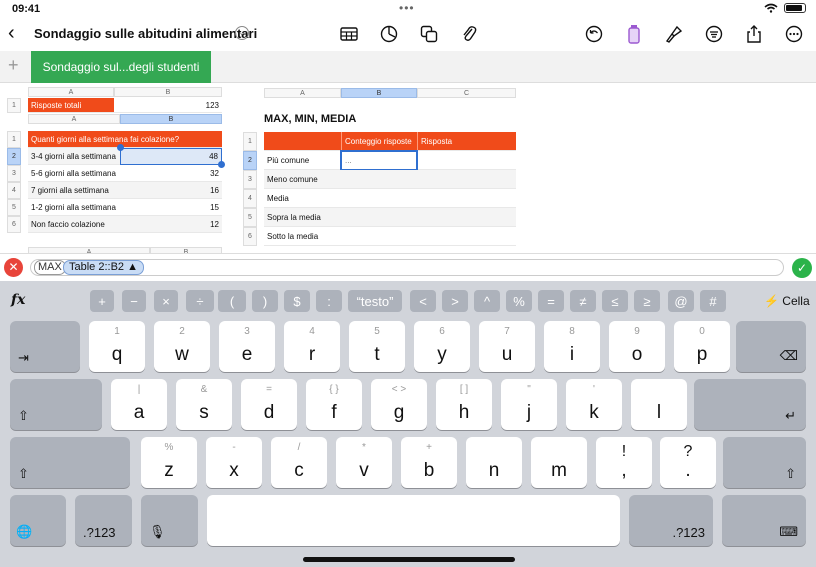 Image resolution: width=816 pixels, height=567 pixels. Describe the element at coordinates (659, 404) in the screenshot. I see `key-l: l` at that location.